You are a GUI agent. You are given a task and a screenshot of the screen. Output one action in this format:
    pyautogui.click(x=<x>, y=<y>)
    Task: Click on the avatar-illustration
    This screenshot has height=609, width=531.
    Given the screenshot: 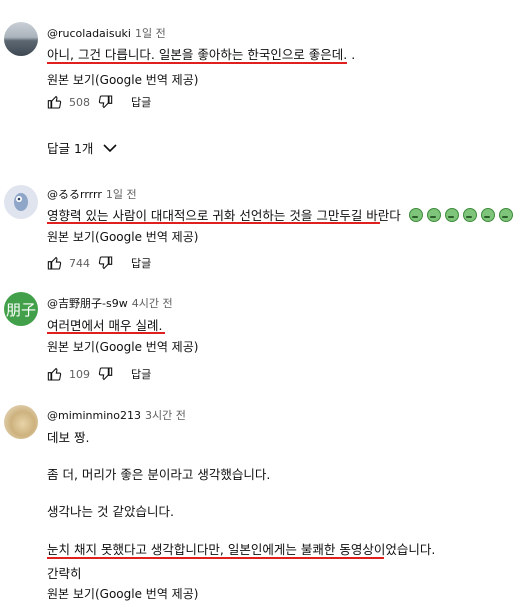 What is the action you would take?
    pyautogui.click(x=21, y=202)
    